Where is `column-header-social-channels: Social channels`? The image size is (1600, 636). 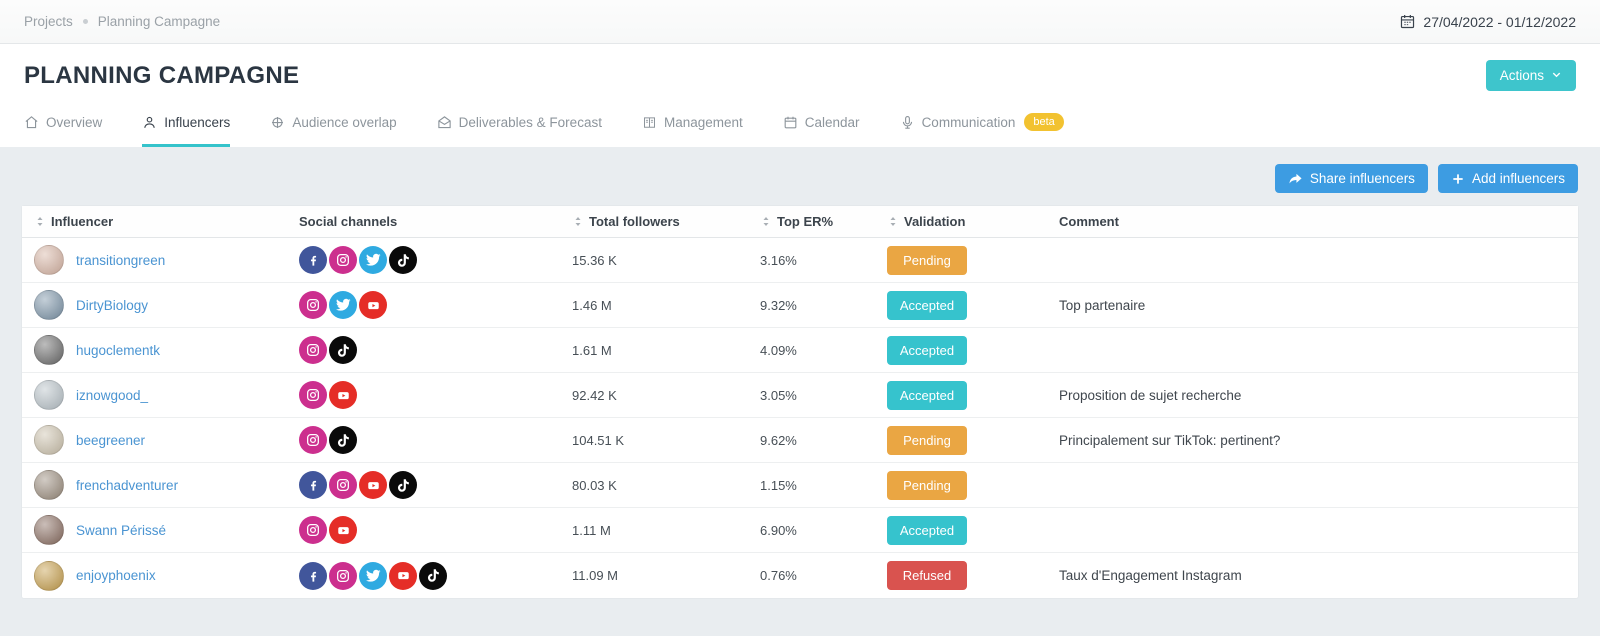 column-header-social-channels: Social channels is located at coordinates (423, 221).